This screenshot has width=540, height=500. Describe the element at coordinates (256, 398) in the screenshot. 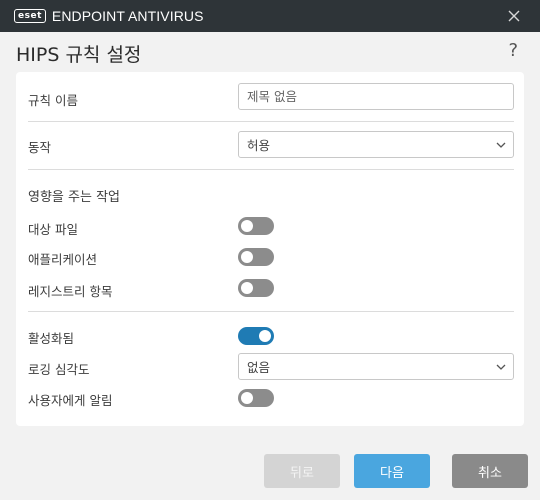

I see `notify-user-toggle` at that location.